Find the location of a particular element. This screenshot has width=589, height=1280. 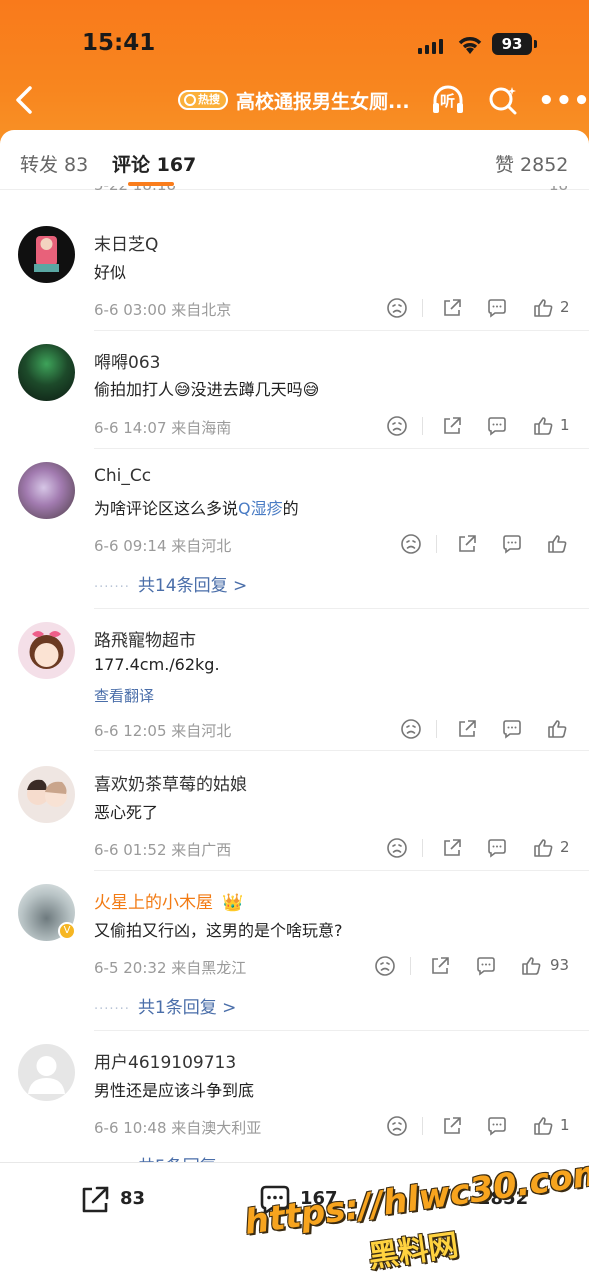

verified-badge-icon: V is located at coordinates (67, 931).